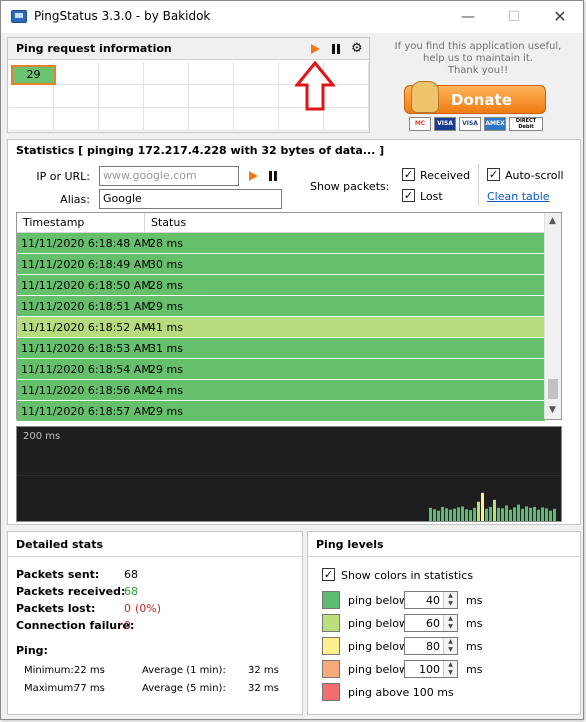 Image resolution: width=586 pixels, height=722 pixels. What do you see at coordinates (253, 176) in the screenshot?
I see `start-ping-icon` at bounding box center [253, 176].